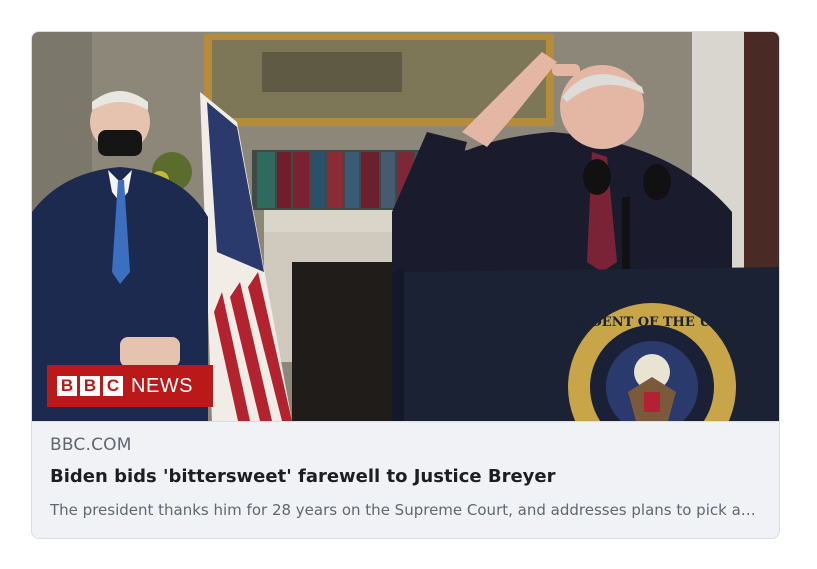 This screenshot has height=569, width=817. Describe the element at coordinates (130, 386) in the screenshot. I see `bbc-news-badge: B B C NEWS` at that location.